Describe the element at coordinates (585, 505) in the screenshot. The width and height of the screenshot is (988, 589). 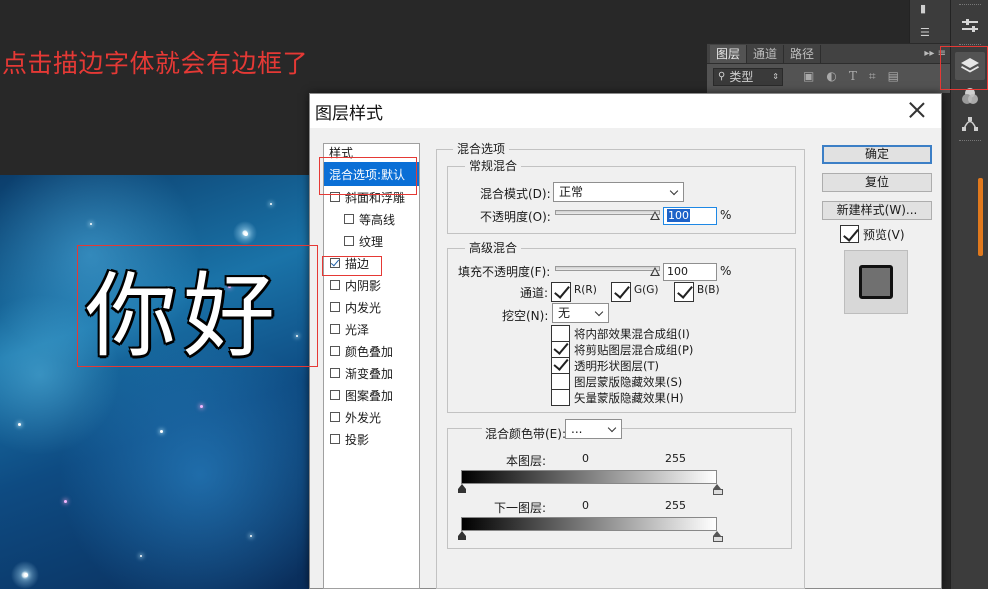
I see `under-layer-low: 0` at that location.